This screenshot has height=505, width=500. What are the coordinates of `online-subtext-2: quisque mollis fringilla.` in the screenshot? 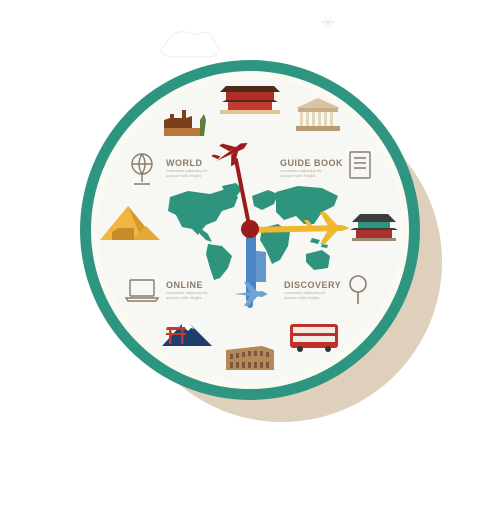 It's located at (184, 298).